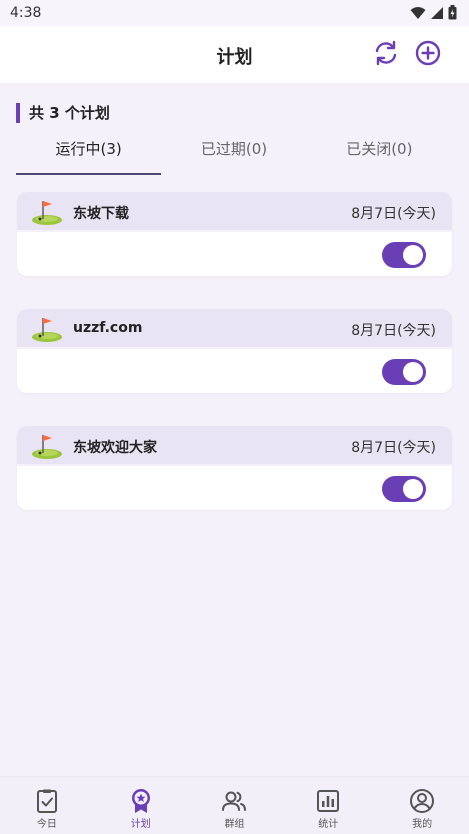 The height and width of the screenshot is (834, 469). I want to click on nav-item-plans: 计划, so click(141, 805).